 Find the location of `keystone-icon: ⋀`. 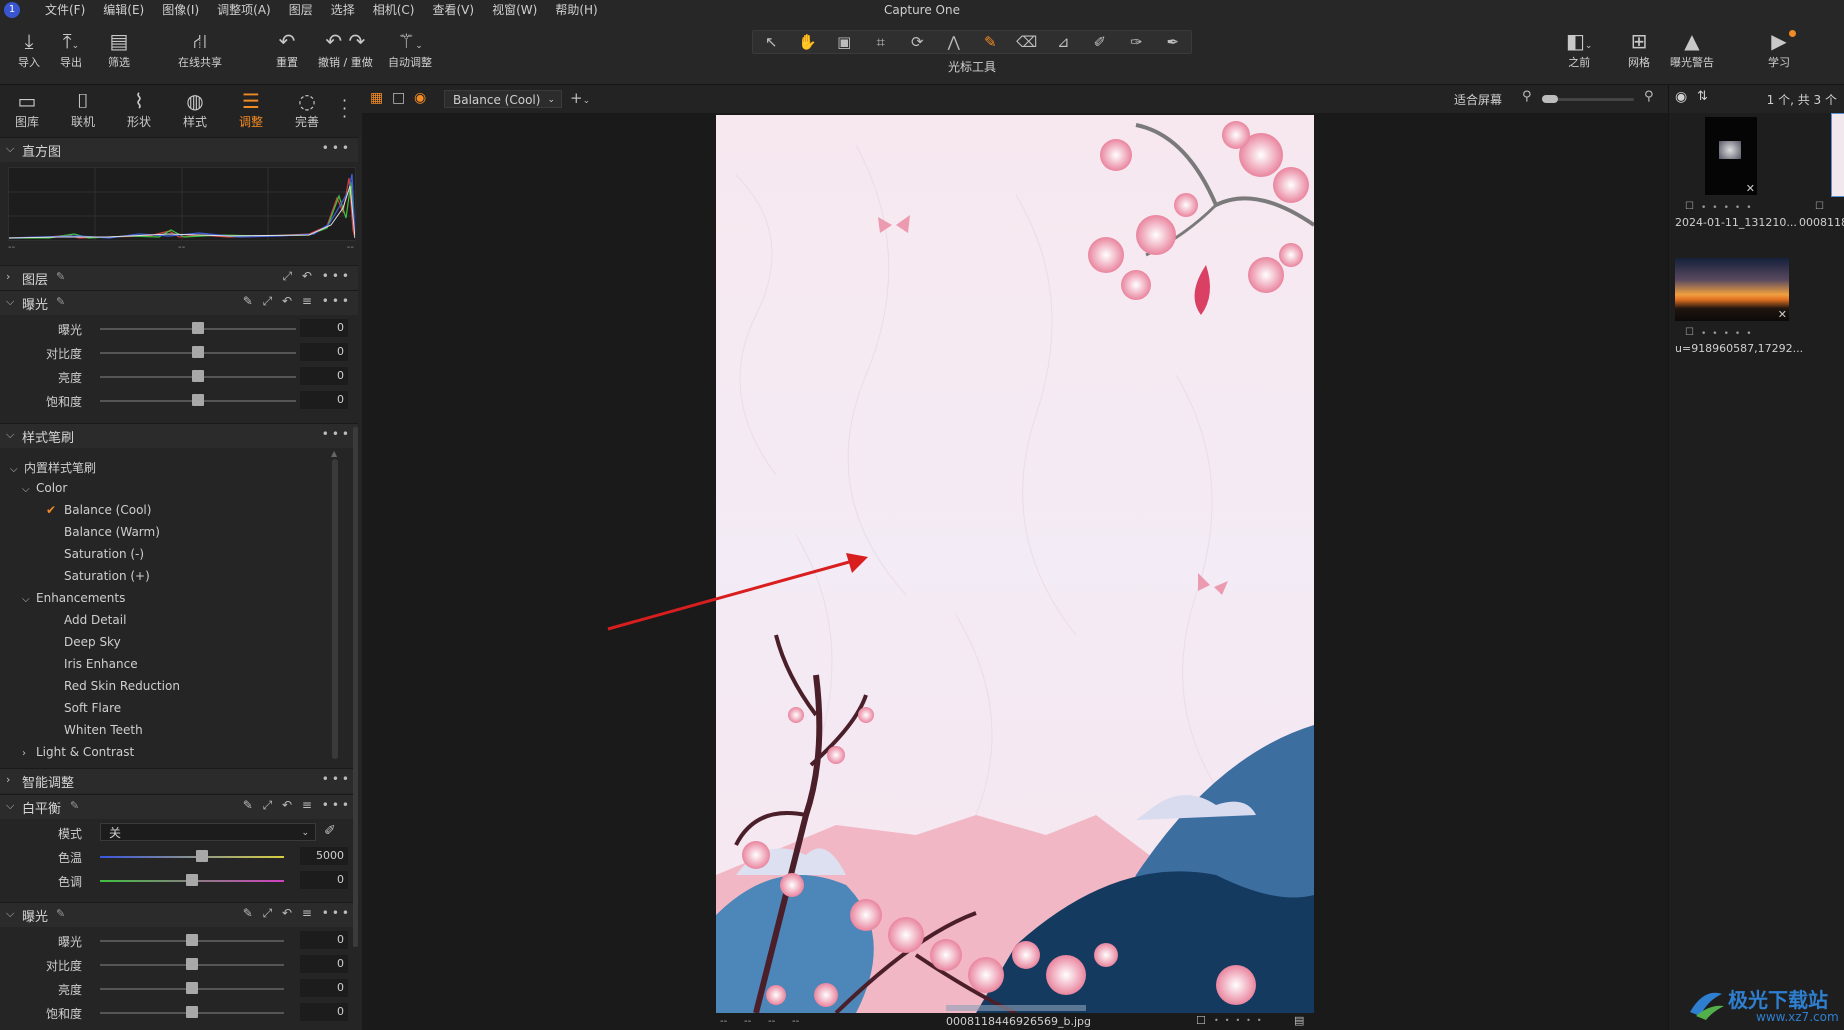

keystone-icon: ⋀ is located at coordinates (954, 42).